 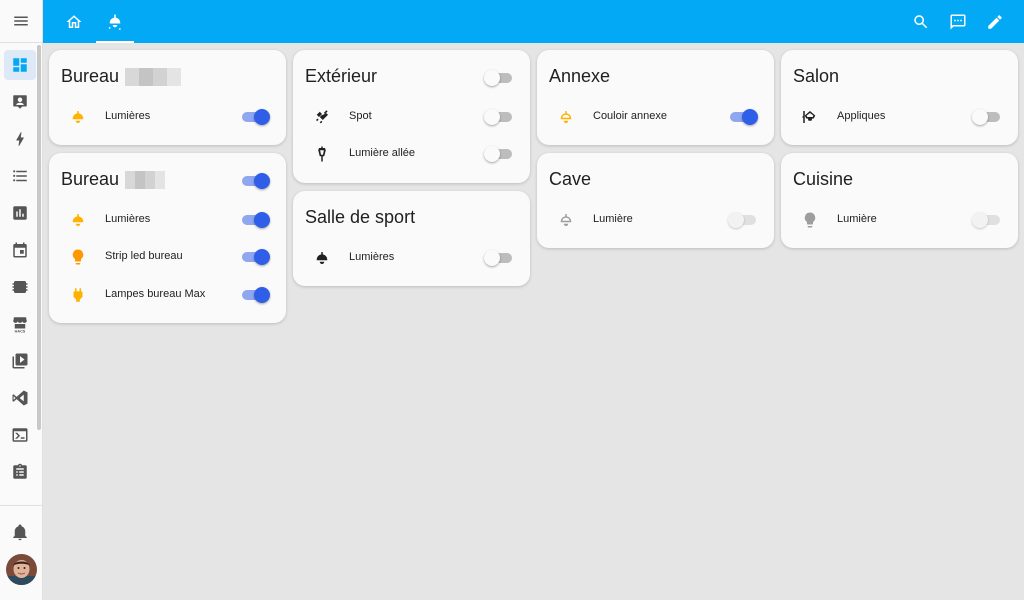 I want to click on card-cuisine: Cuisine Lumière, so click(x=899, y=200).